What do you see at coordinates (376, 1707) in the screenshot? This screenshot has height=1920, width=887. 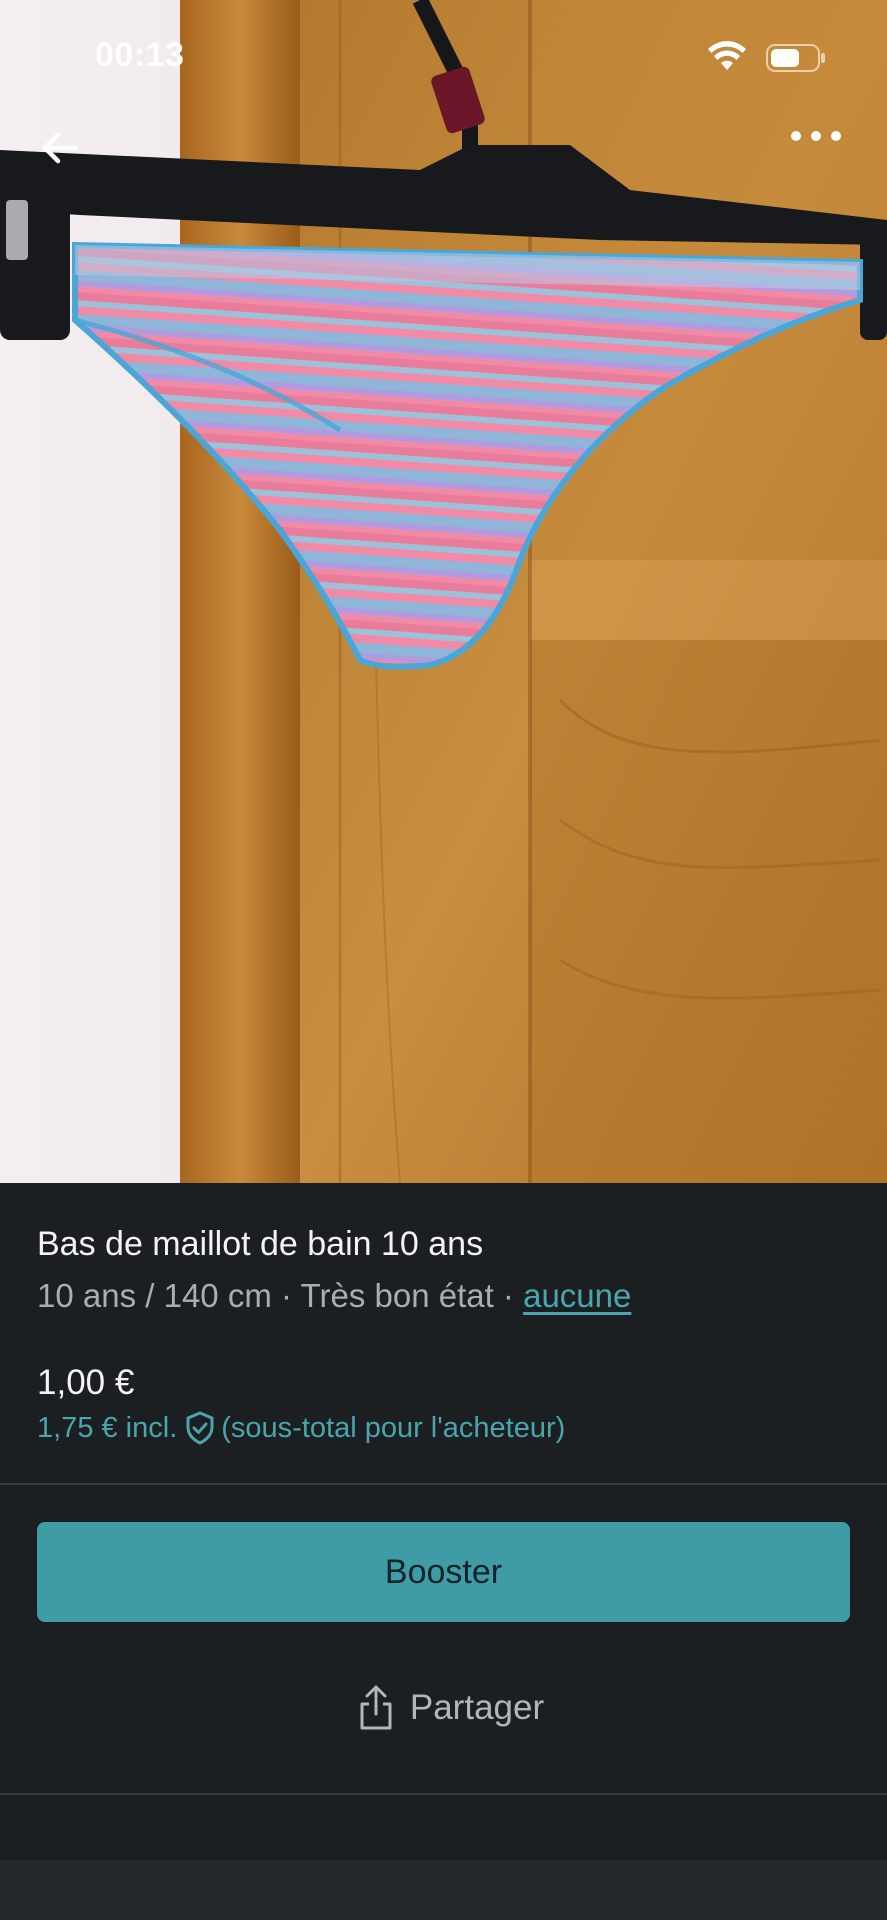 I see `share-icon` at bounding box center [376, 1707].